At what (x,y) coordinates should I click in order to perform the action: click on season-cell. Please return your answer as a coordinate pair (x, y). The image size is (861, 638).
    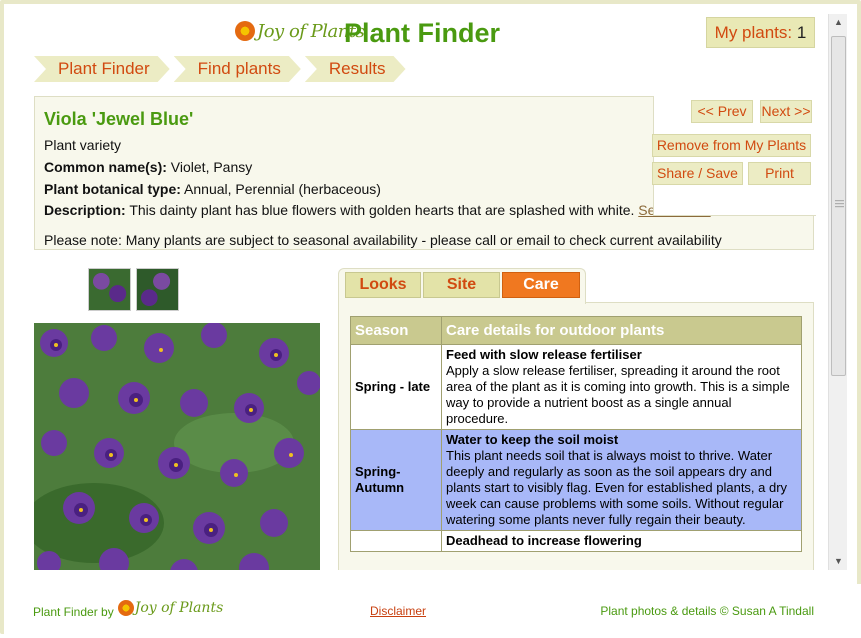
    Looking at the image, I should click on (396, 541).